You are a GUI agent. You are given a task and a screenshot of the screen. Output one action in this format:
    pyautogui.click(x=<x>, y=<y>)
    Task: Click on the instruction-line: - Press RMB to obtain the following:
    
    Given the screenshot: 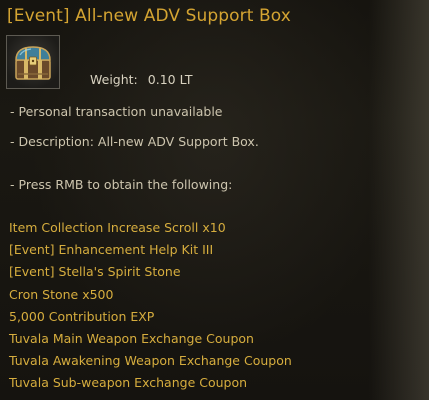 What is the action you would take?
    pyautogui.click(x=121, y=184)
    